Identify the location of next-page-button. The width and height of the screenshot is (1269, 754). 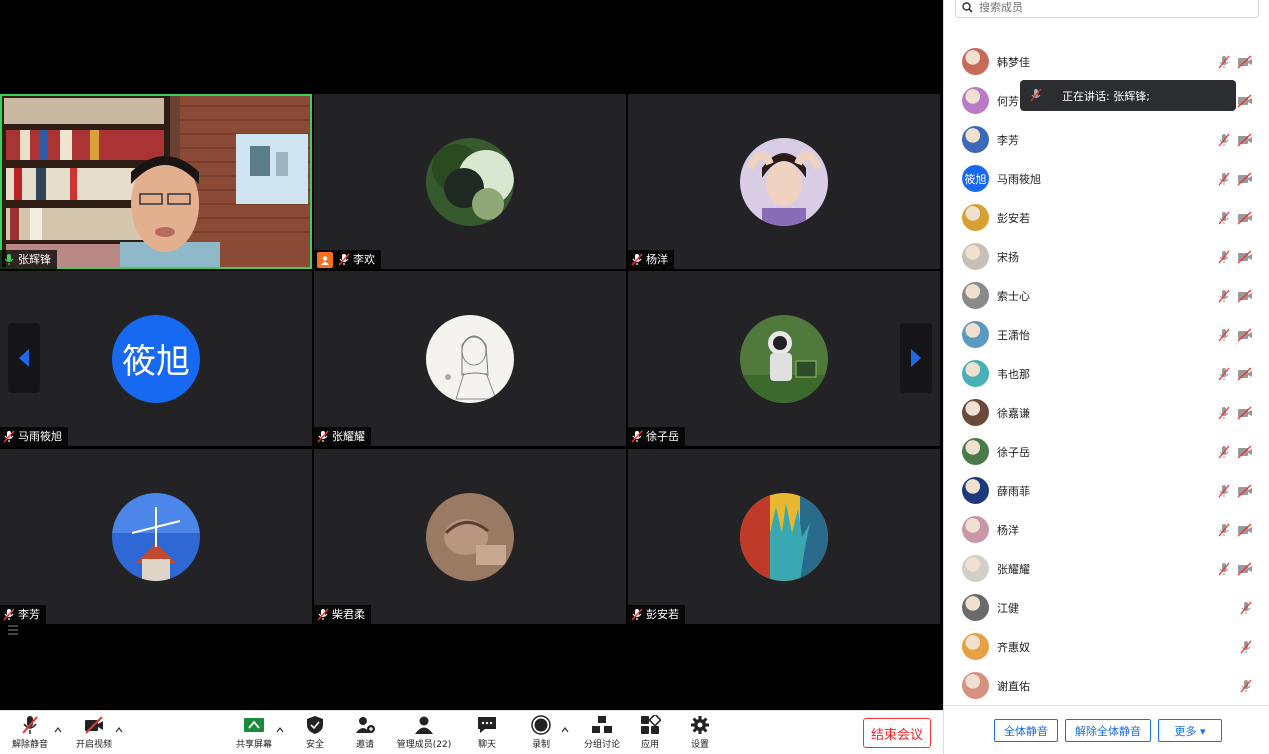
(916, 358).